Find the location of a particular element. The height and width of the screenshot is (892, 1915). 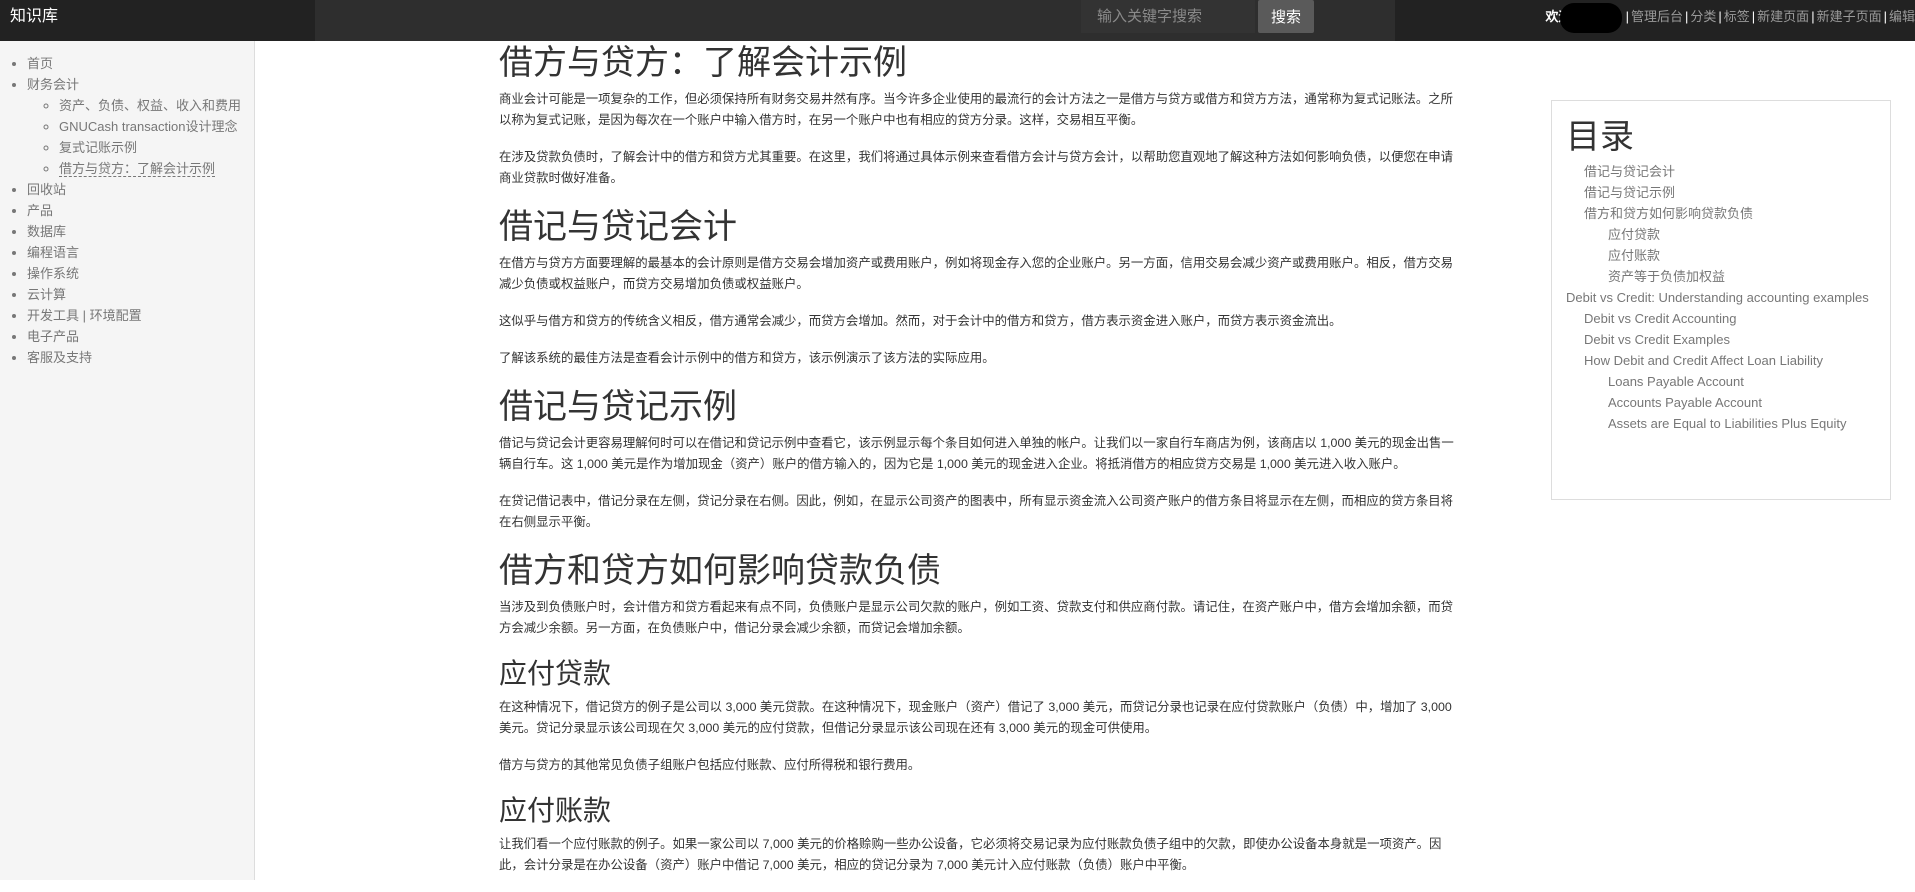

search-area: 搜索 is located at coordinates (855, 20).